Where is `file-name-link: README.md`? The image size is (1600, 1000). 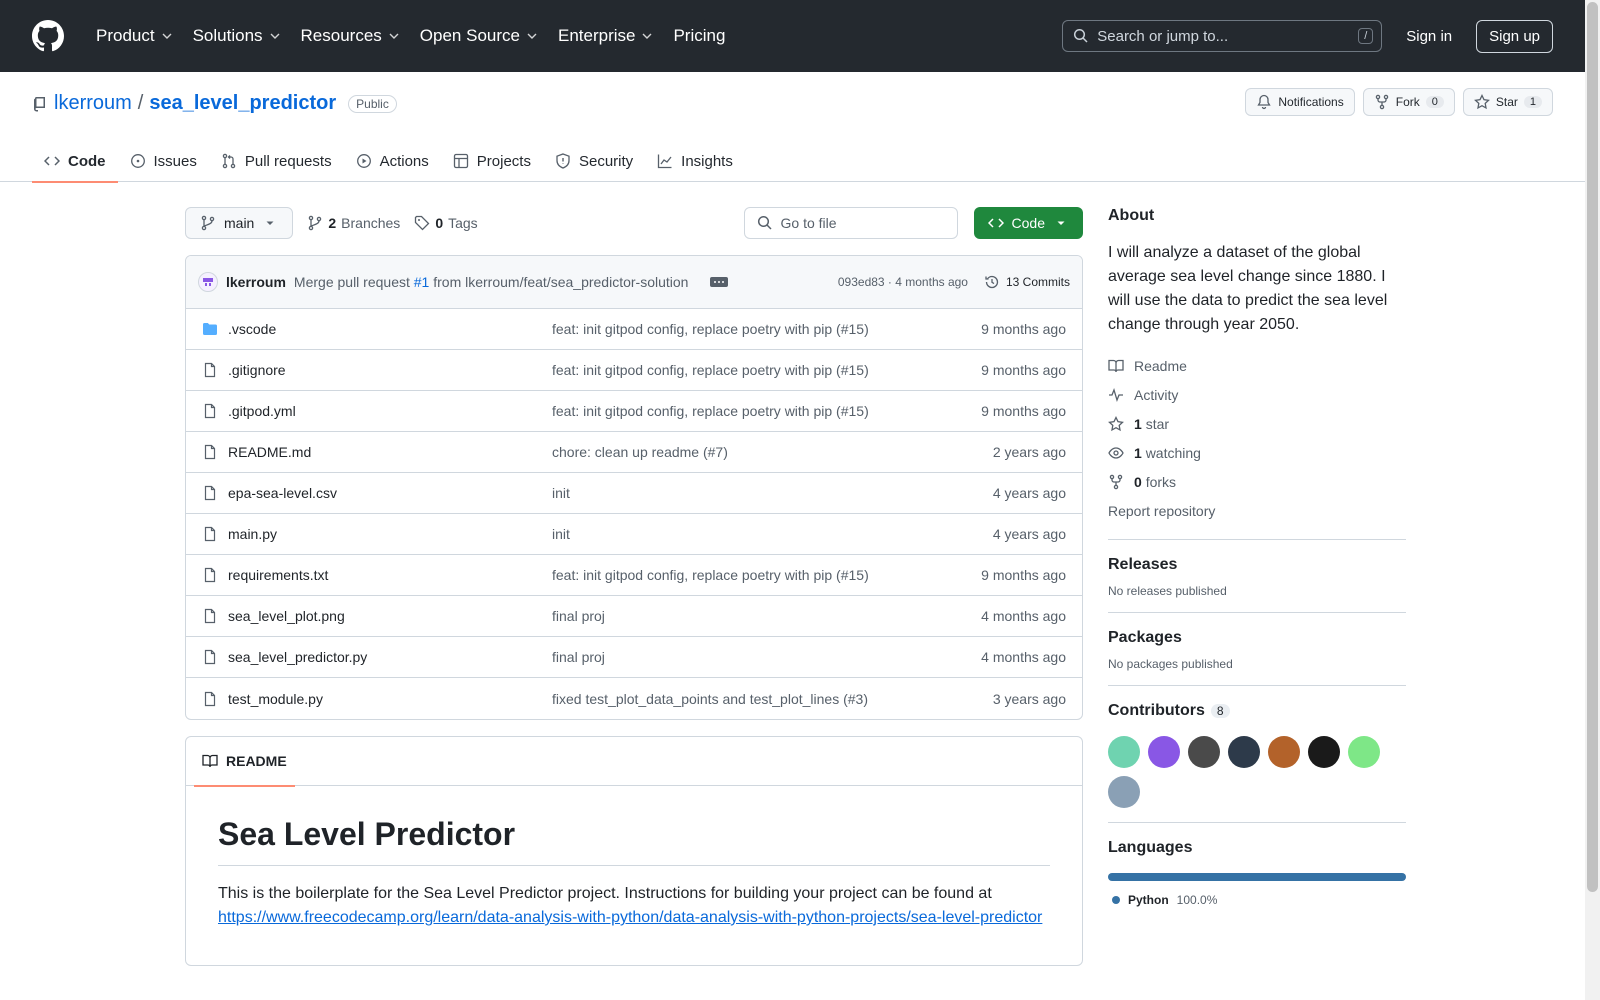 file-name-link: README.md is located at coordinates (377, 452).